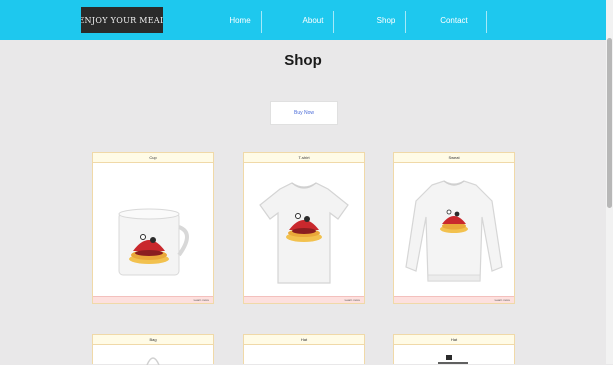 The height and width of the screenshot is (365, 613). I want to click on nav-link-shop: Shop, so click(386, 21).